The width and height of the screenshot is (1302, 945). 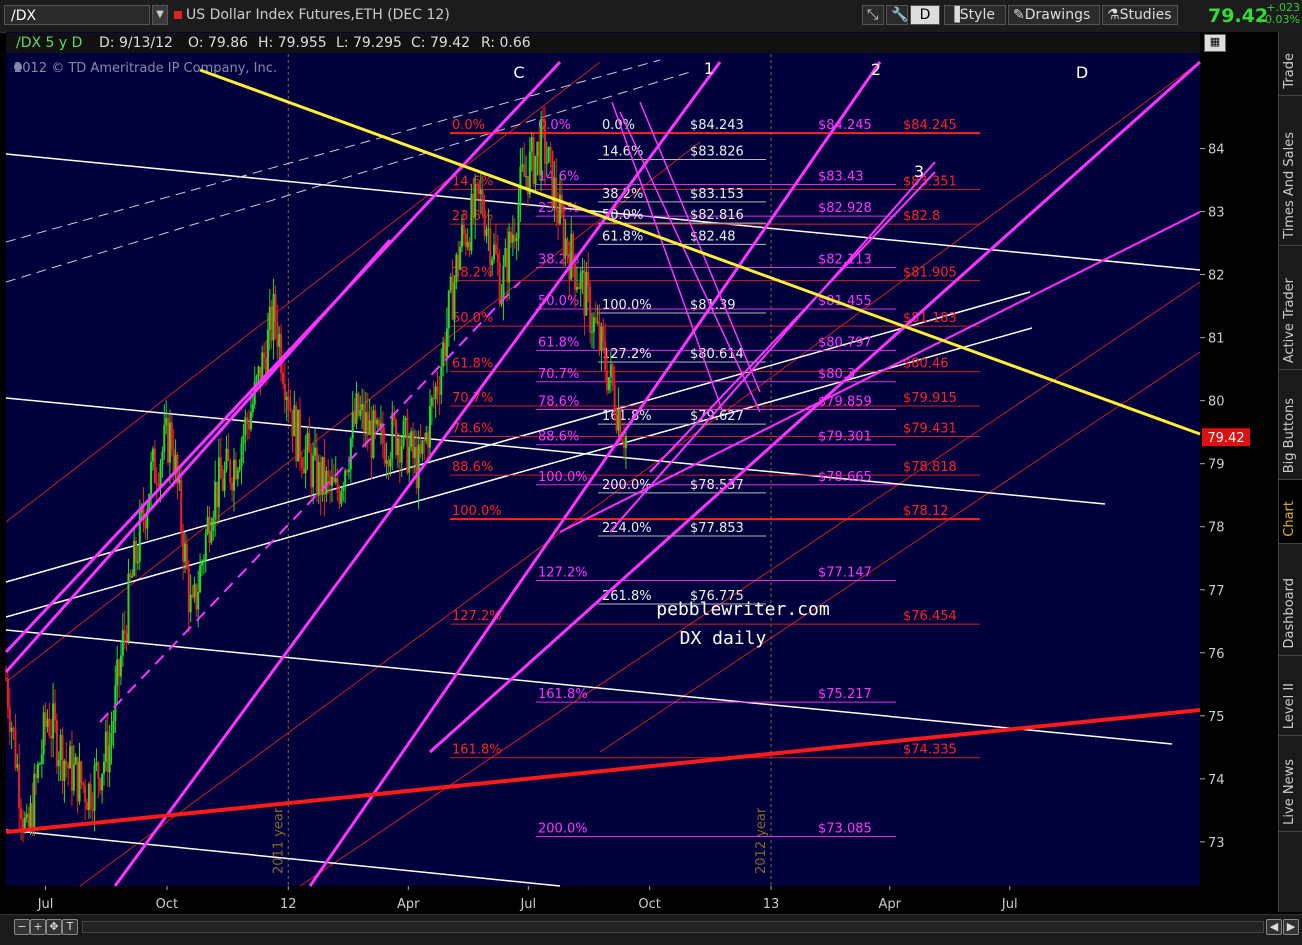 What do you see at coordinates (54, 927) in the screenshot?
I see `cursor-icon: ✥` at bounding box center [54, 927].